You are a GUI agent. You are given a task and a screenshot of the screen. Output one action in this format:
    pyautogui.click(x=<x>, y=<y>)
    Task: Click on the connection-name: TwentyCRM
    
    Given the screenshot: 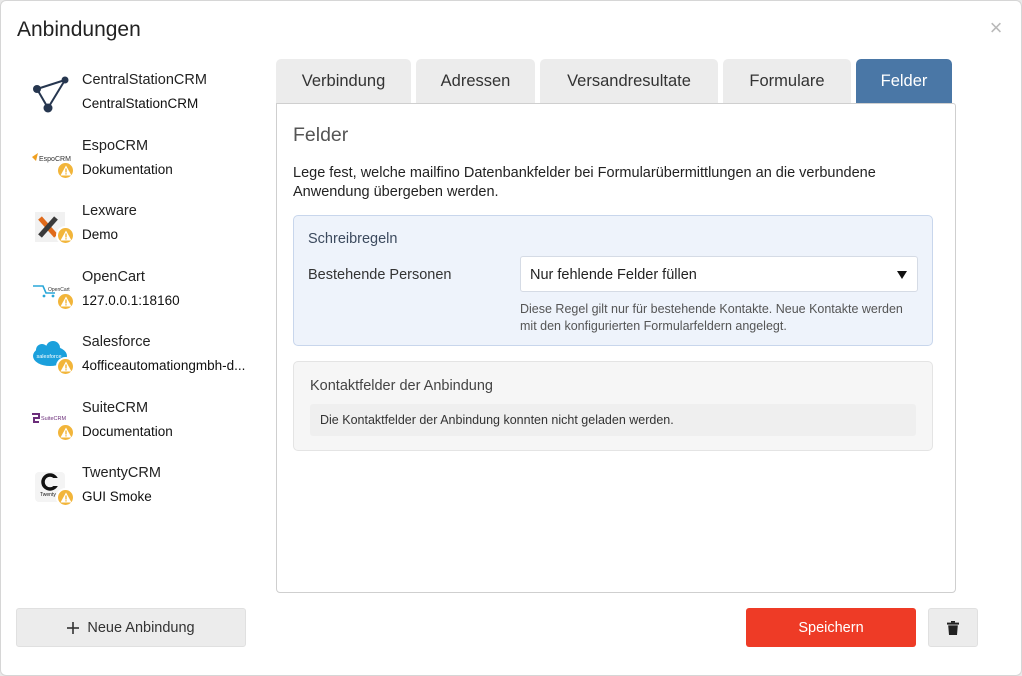 What is the action you would take?
    pyautogui.click(x=121, y=473)
    